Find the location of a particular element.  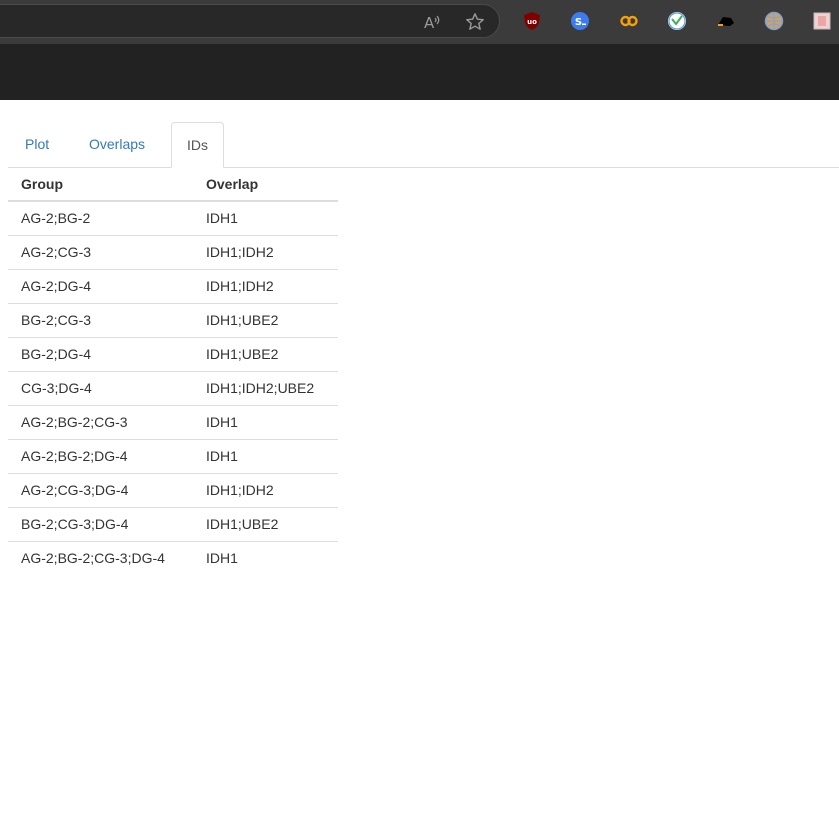

read-aloud-icon: A is located at coordinates (431, 22).